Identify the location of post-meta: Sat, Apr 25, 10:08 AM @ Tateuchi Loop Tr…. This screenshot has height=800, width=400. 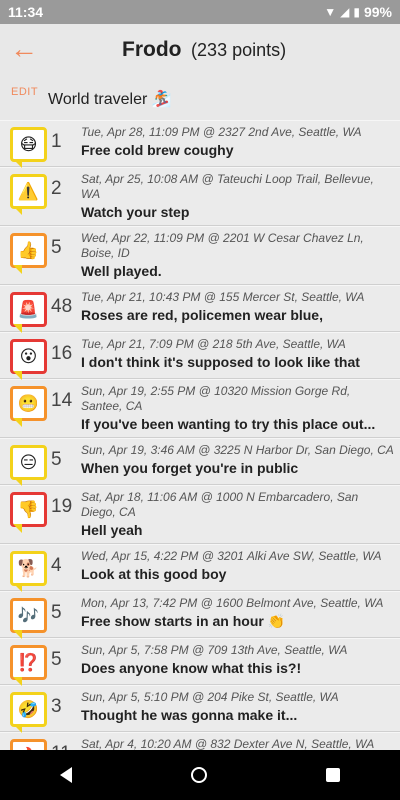
(227, 186).